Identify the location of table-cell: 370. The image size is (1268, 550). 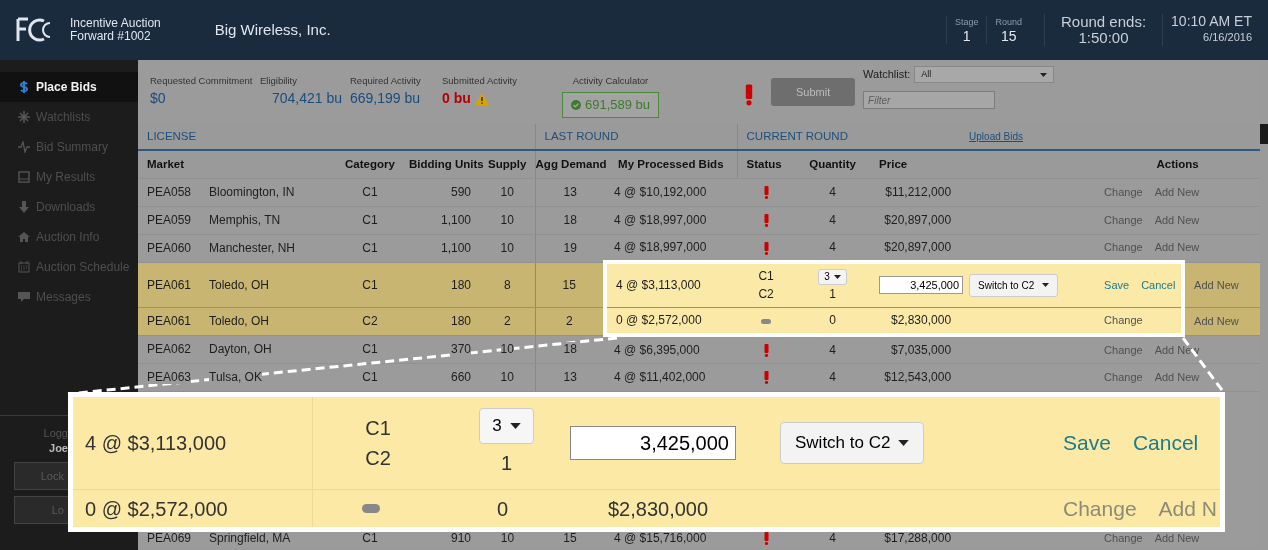
(460, 349).